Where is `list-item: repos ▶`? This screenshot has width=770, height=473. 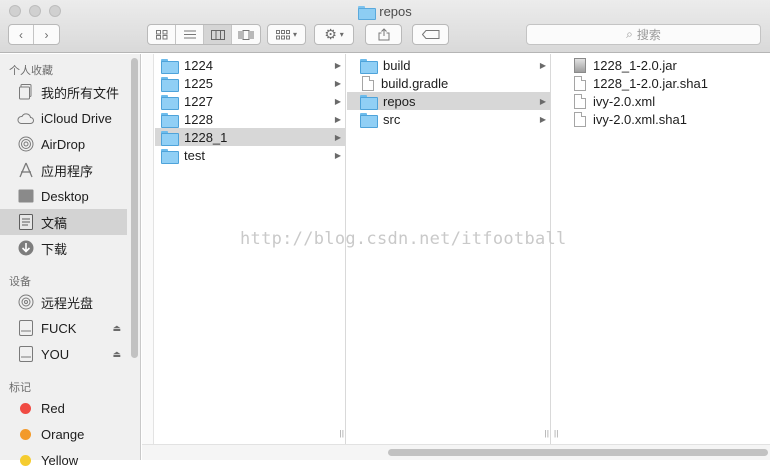 list-item: repos ▶ is located at coordinates (448, 101).